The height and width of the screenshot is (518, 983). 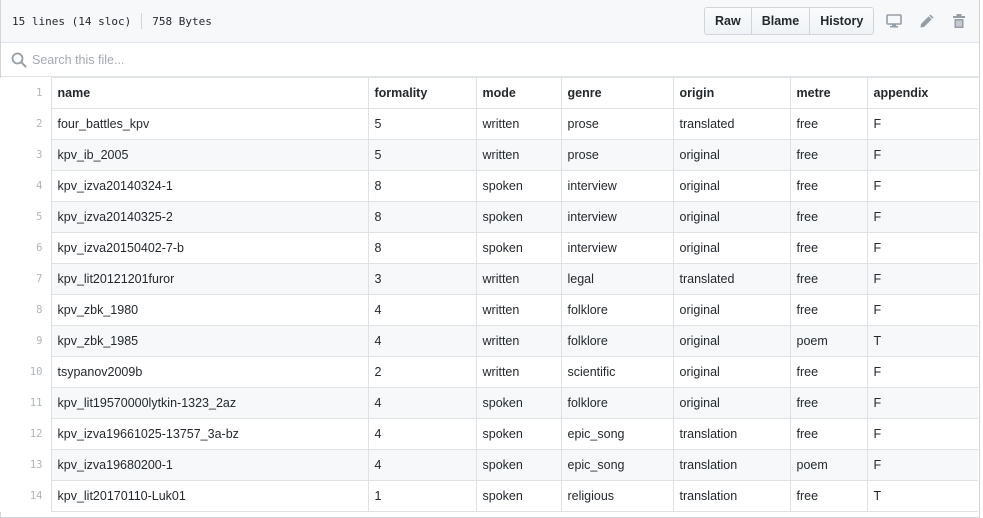 I want to click on divider, so click(x=142, y=21).